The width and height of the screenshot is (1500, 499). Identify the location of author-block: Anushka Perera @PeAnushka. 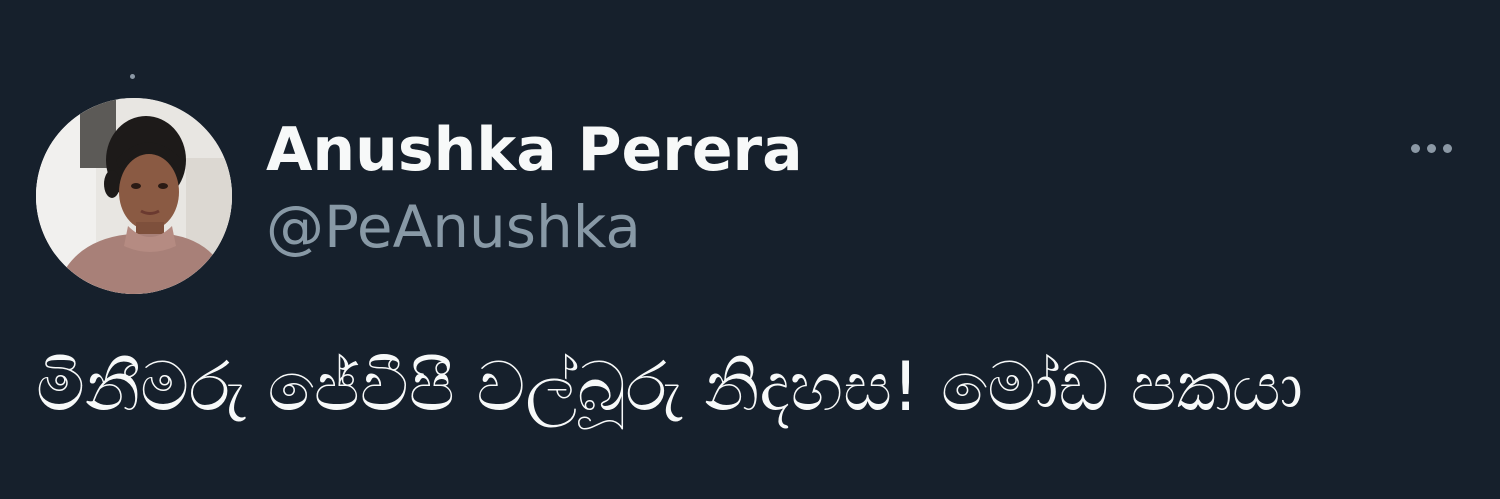
(534, 188).